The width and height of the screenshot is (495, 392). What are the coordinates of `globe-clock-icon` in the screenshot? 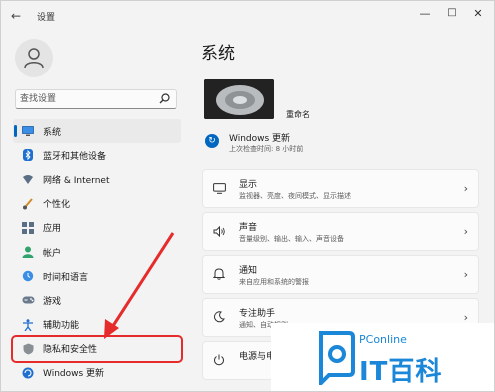 It's located at (28, 276).